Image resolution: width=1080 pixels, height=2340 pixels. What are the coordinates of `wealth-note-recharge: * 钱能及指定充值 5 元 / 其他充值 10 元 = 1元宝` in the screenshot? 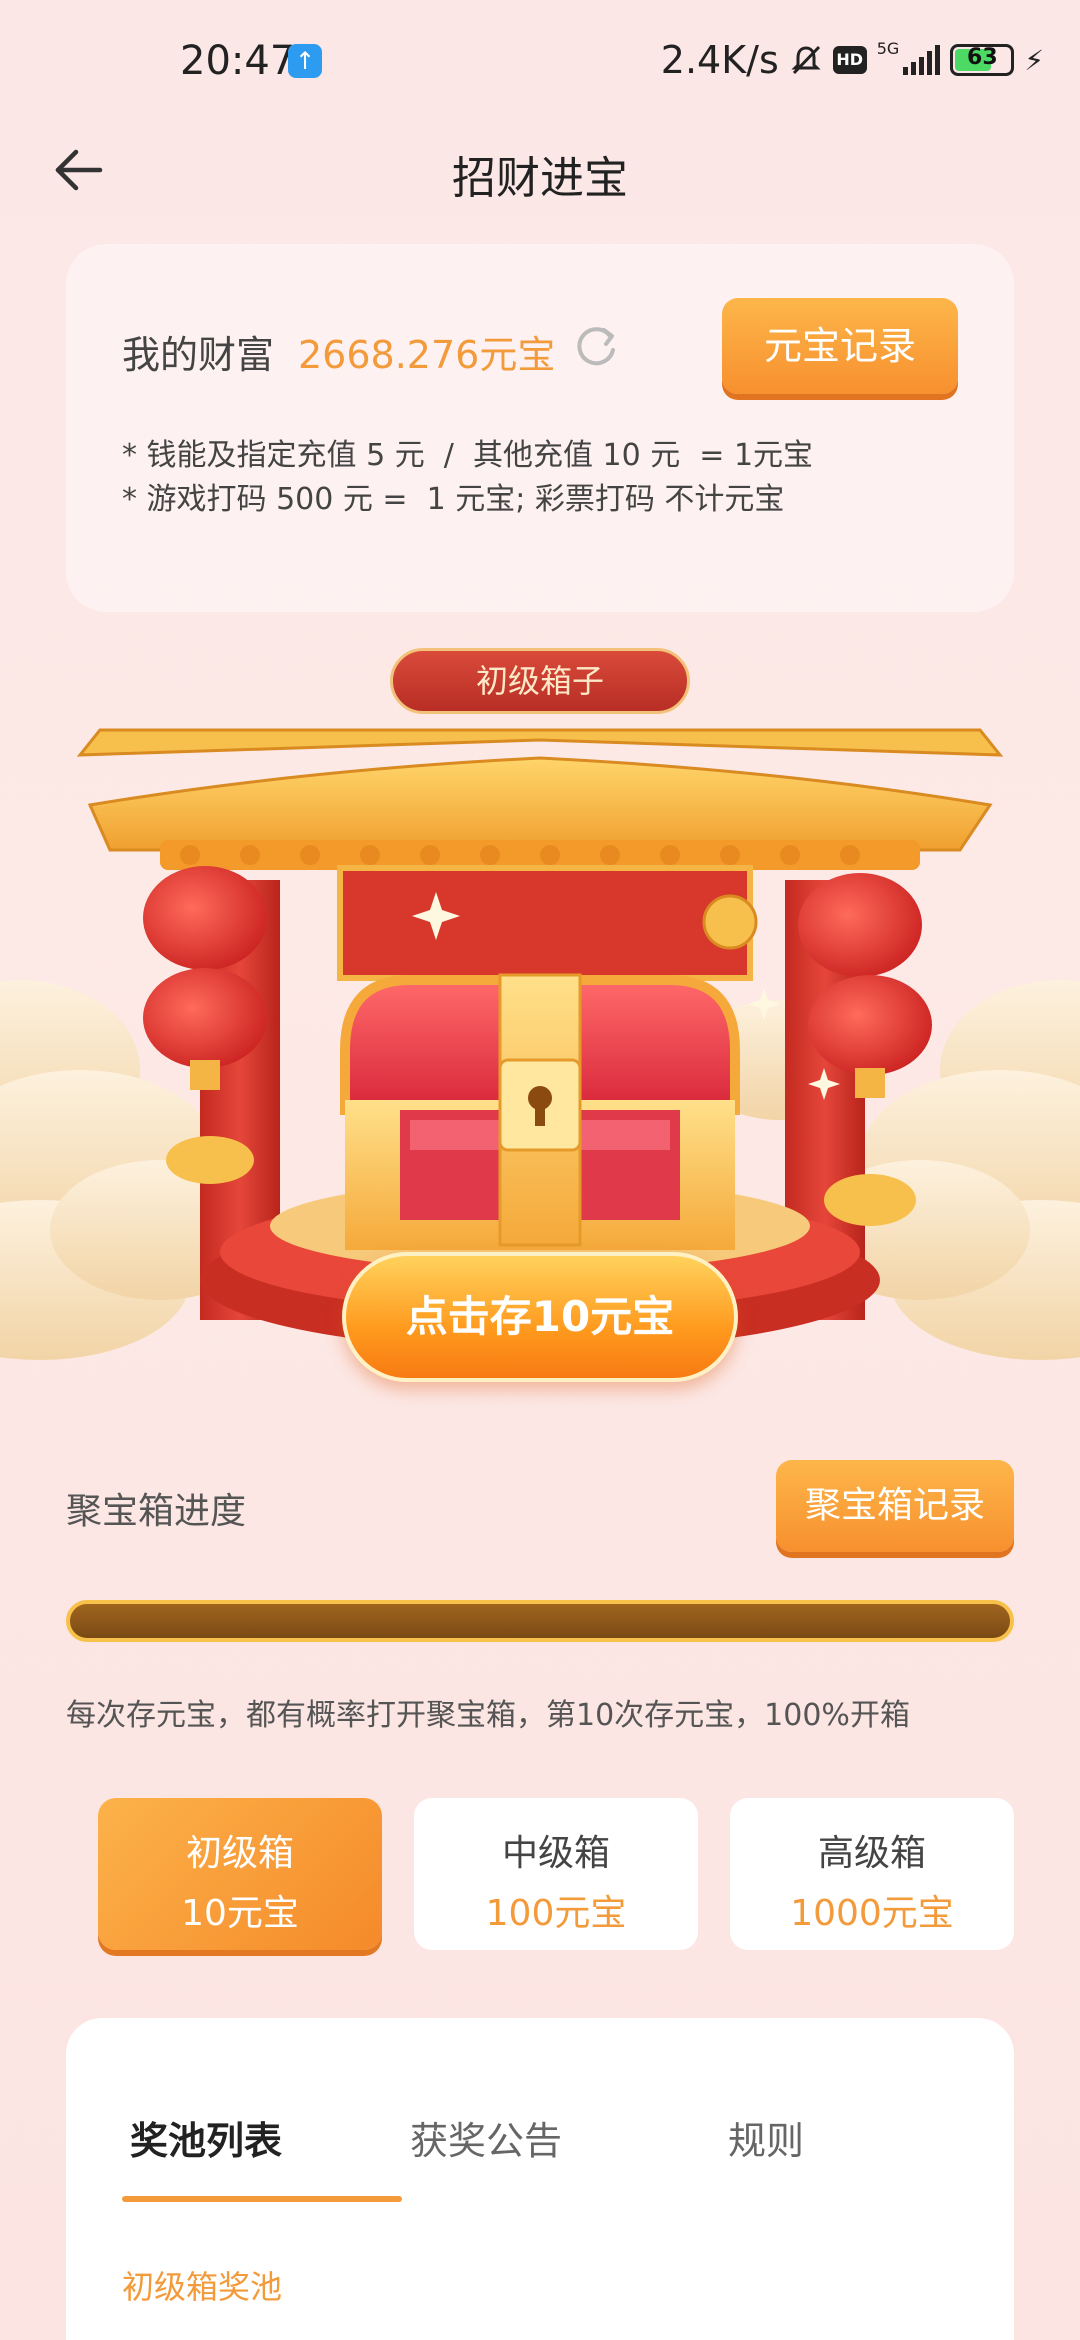 It's located at (468, 455).